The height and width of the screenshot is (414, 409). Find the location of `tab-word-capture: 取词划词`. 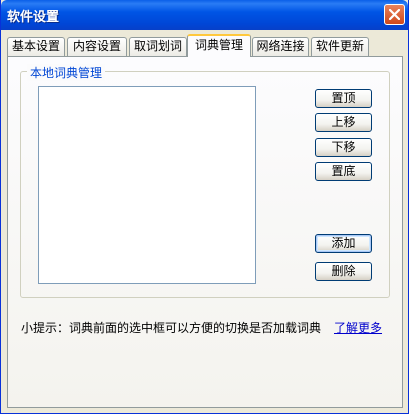

tab-word-capture: 取词划词 is located at coordinates (158, 46).